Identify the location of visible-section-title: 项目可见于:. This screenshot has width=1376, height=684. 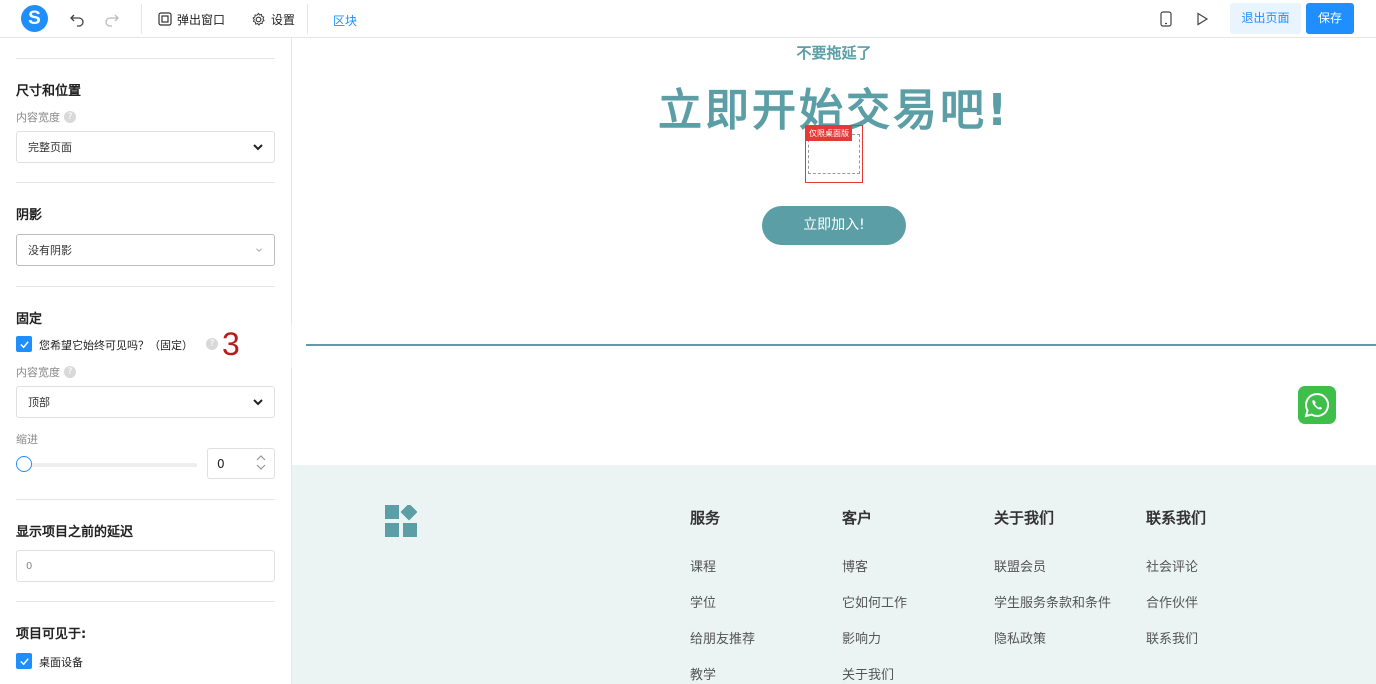
(51, 634).